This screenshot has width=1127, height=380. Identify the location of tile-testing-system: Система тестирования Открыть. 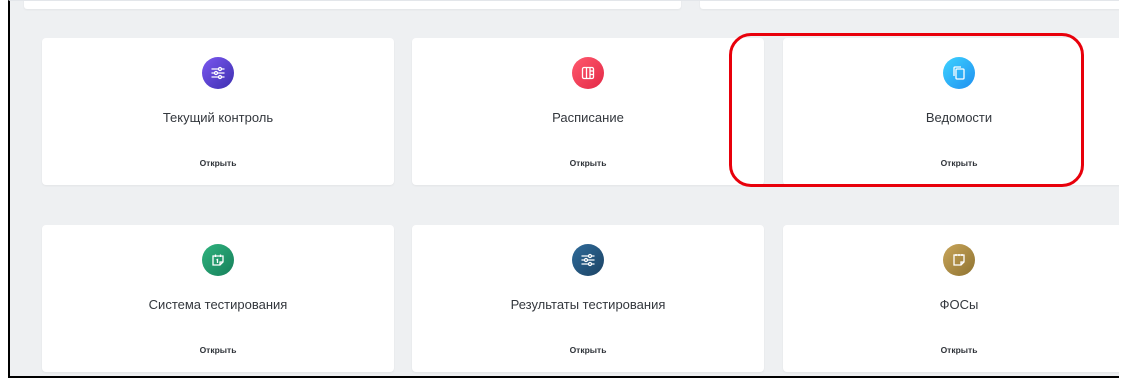
(218, 298).